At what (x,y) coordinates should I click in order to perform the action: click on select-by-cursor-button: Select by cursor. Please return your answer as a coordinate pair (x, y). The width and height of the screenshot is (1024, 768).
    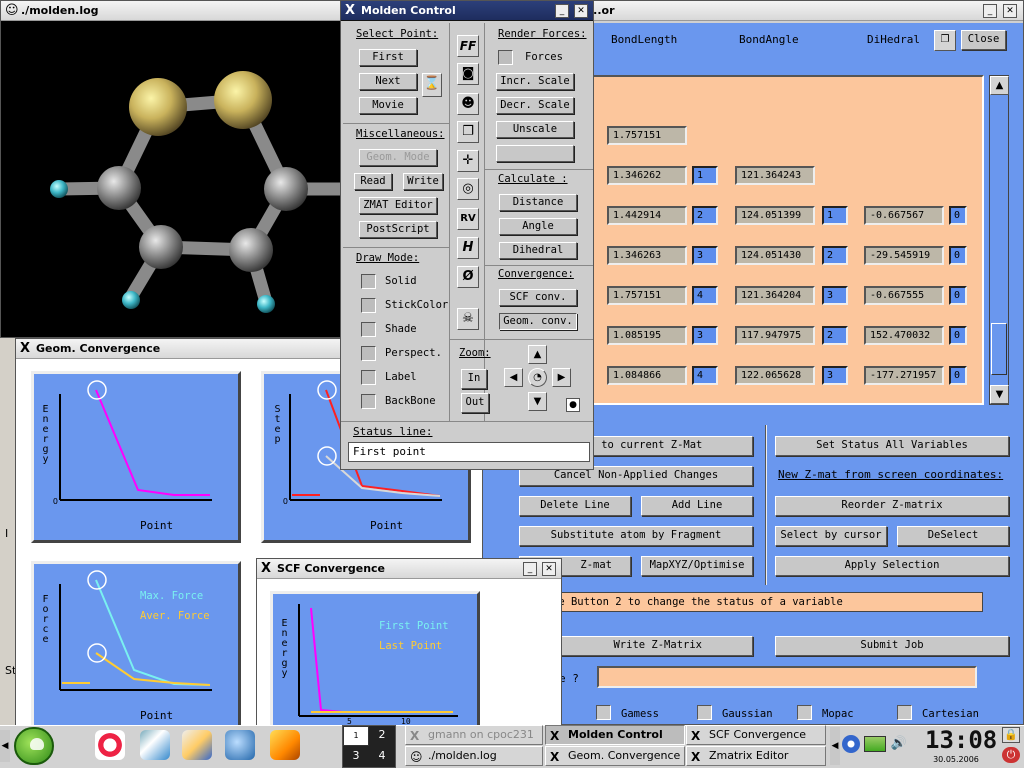
    Looking at the image, I should click on (831, 536).